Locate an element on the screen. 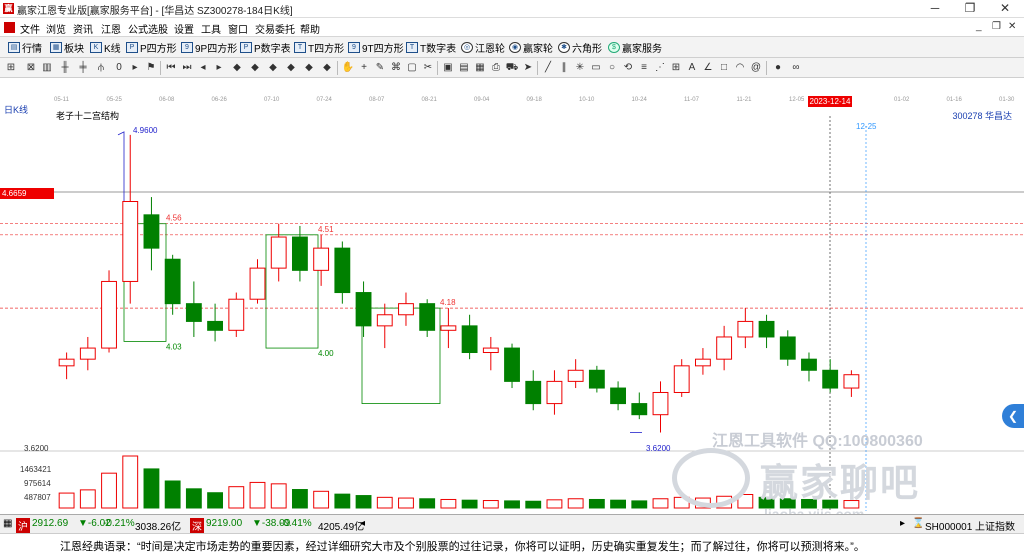 Image resolution: width=1024 pixels, height=554 pixels. circle-tool-icon: ○ is located at coordinates (612, 68).